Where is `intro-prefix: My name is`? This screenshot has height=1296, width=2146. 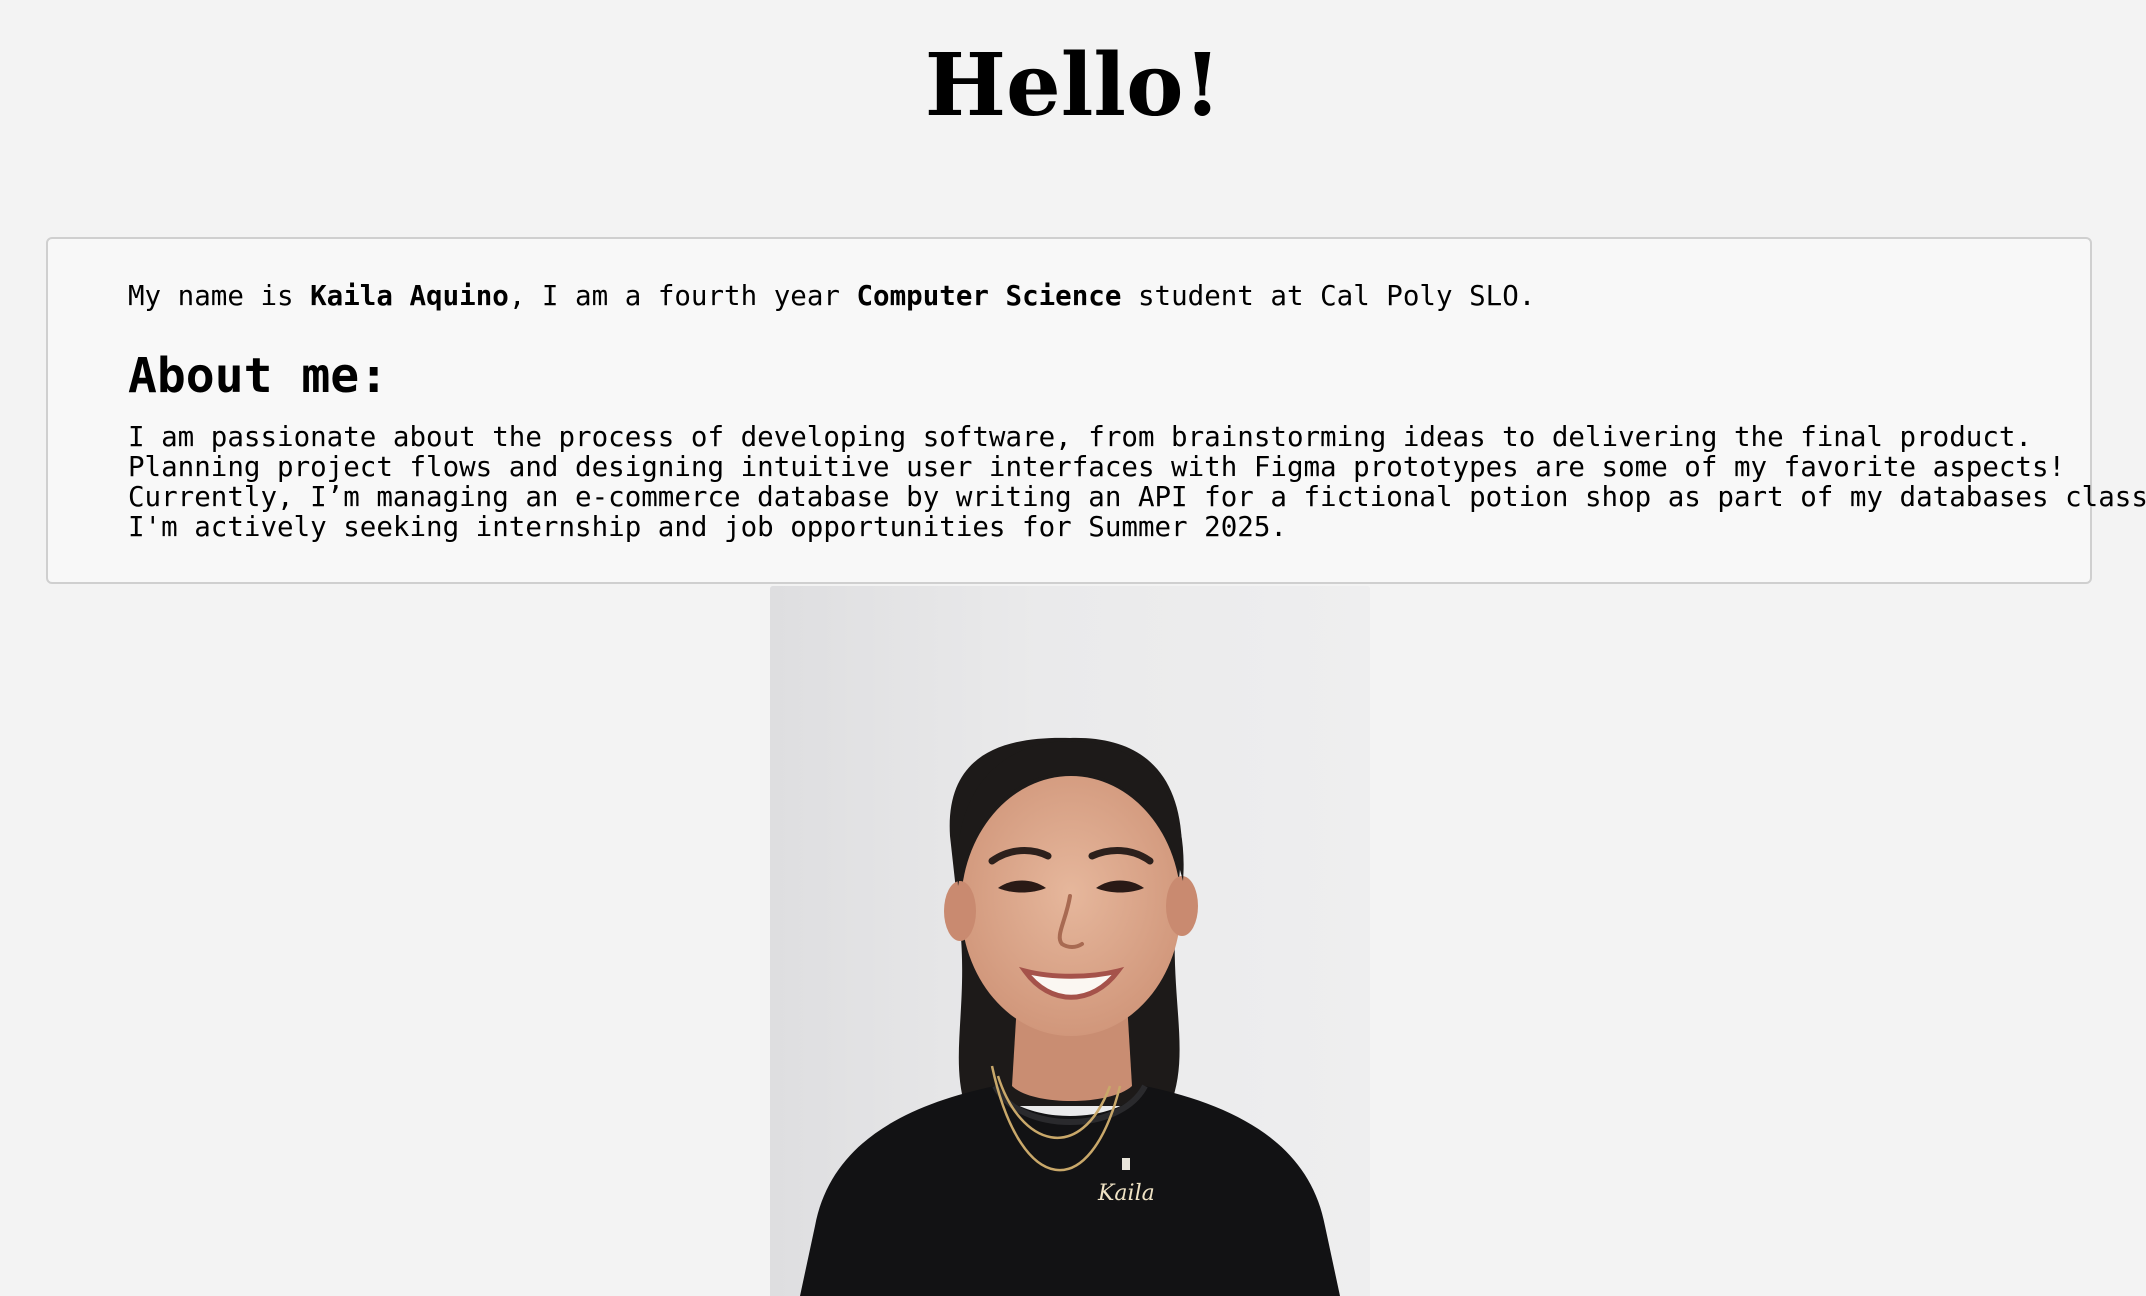
intro-prefix: My name is is located at coordinates (219, 296).